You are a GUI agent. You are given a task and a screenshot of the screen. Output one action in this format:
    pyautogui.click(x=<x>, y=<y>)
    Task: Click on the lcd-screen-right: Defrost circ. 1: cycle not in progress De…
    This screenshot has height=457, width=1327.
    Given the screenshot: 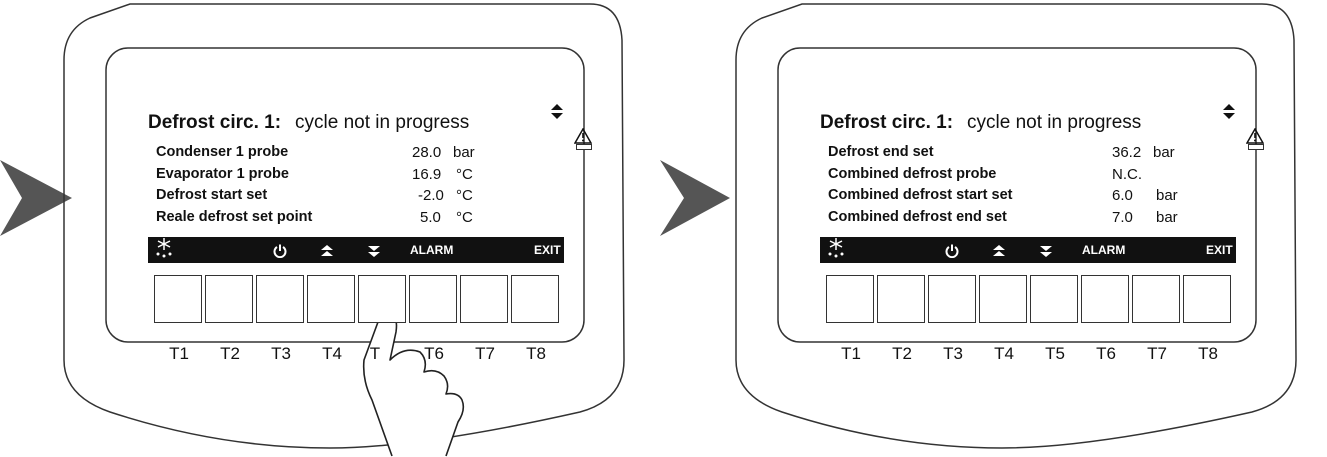 What is the action you would take?
    pyautogui.click(x=1028, y=184)
    